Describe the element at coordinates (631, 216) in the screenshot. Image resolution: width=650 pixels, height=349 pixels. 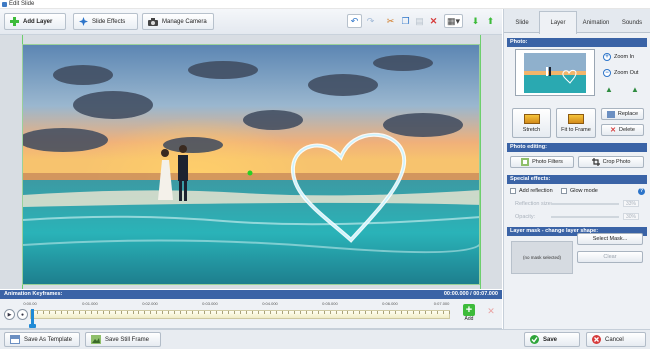
I see `opacity-value: 30%` at that location.